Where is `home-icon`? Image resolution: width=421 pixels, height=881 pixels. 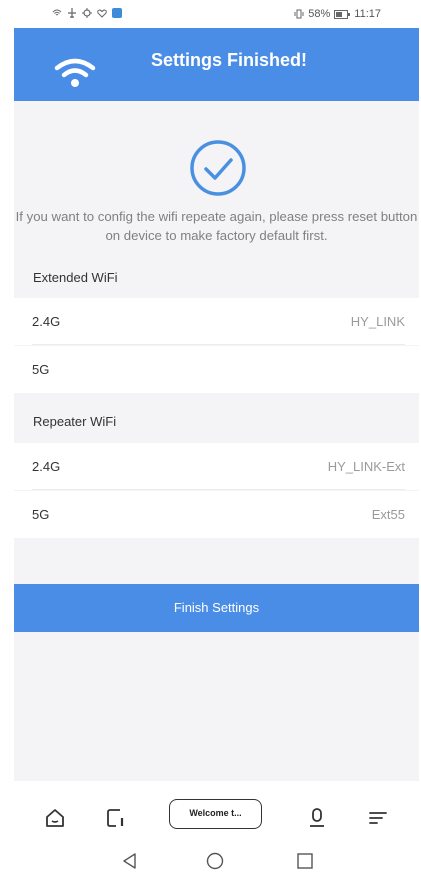
home-icon is located at coordinates (55, 818).